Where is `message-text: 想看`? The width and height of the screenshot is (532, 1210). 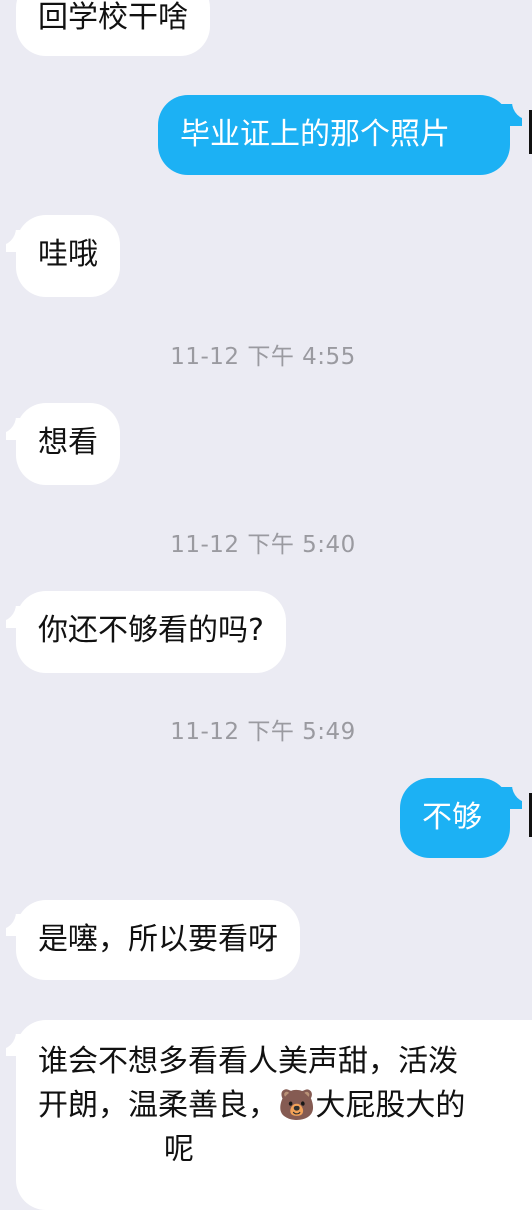 message-text: 想看 is located at coordinates (68, 442).